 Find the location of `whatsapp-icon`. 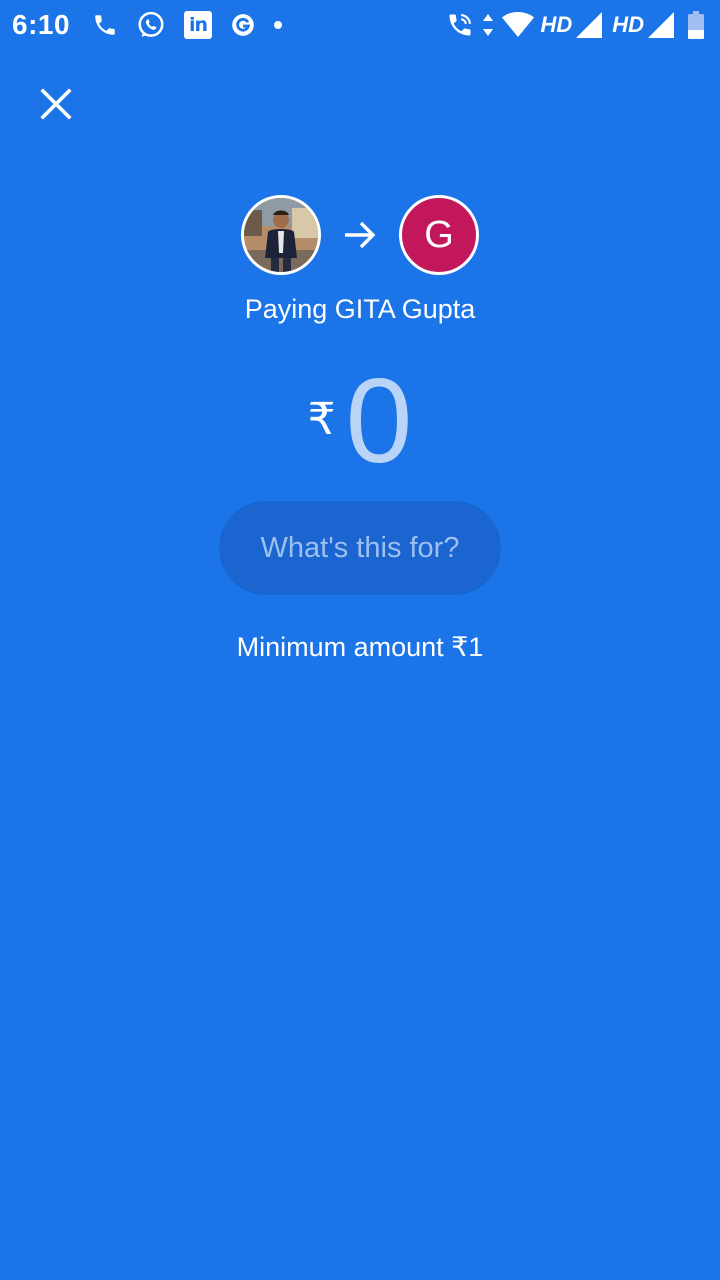

whatsapp-icon is located at coordinates (151, 25).